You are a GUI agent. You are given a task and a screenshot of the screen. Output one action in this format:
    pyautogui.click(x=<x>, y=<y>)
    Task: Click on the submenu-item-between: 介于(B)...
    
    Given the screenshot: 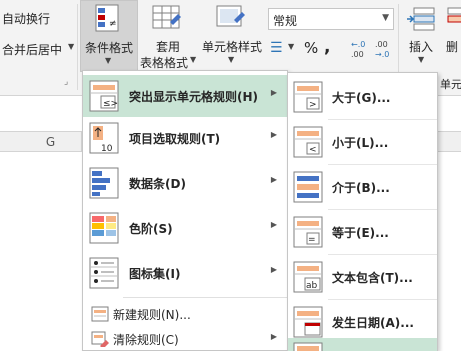 What is the action you would take?
    pyautogui.click(x=362, y=187)
    